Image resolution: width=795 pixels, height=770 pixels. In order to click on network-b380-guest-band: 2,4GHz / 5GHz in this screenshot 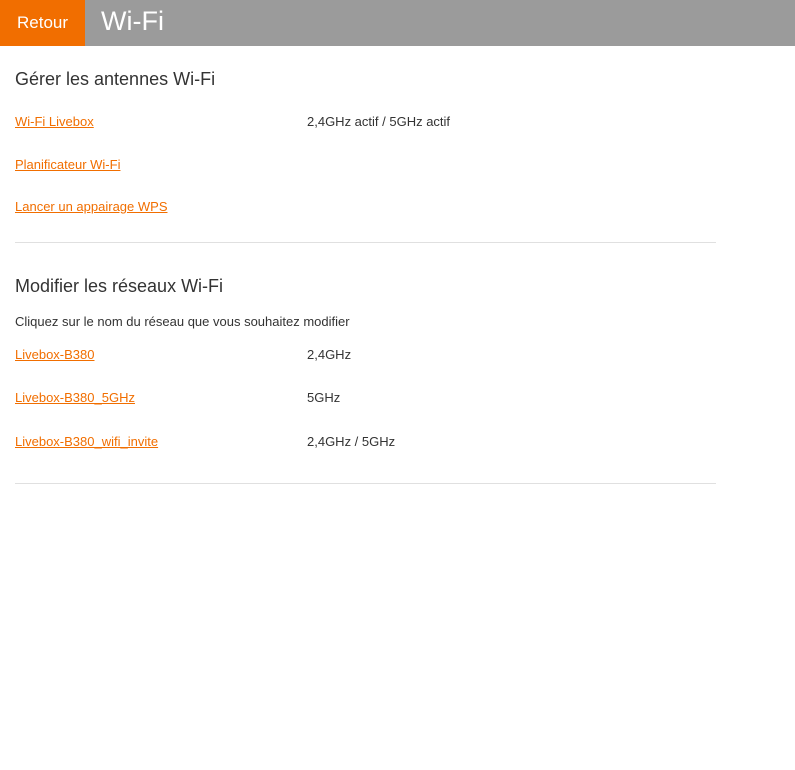, I will do `click(351, 441)`.